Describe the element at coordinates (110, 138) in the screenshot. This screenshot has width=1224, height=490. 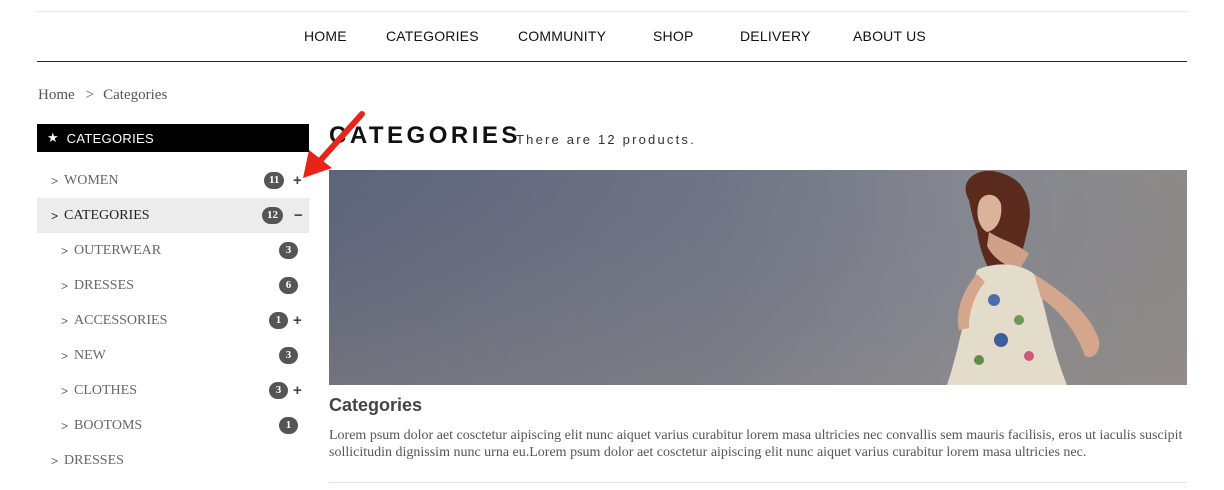
I see `sidebar-title: CATEGORIES` at that location.